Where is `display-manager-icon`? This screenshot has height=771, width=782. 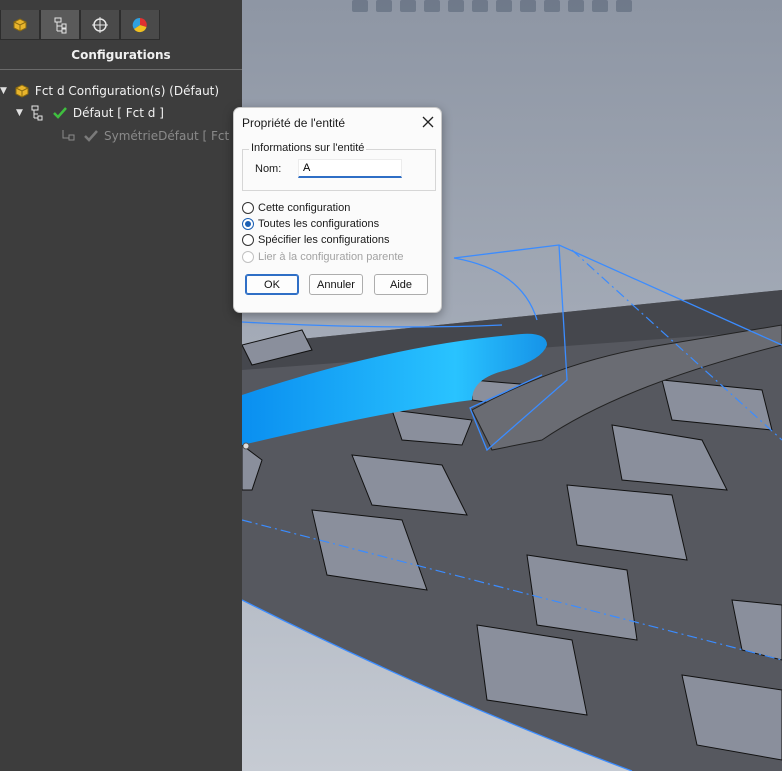
display-manager-icon is located at coordinates (139, 24).